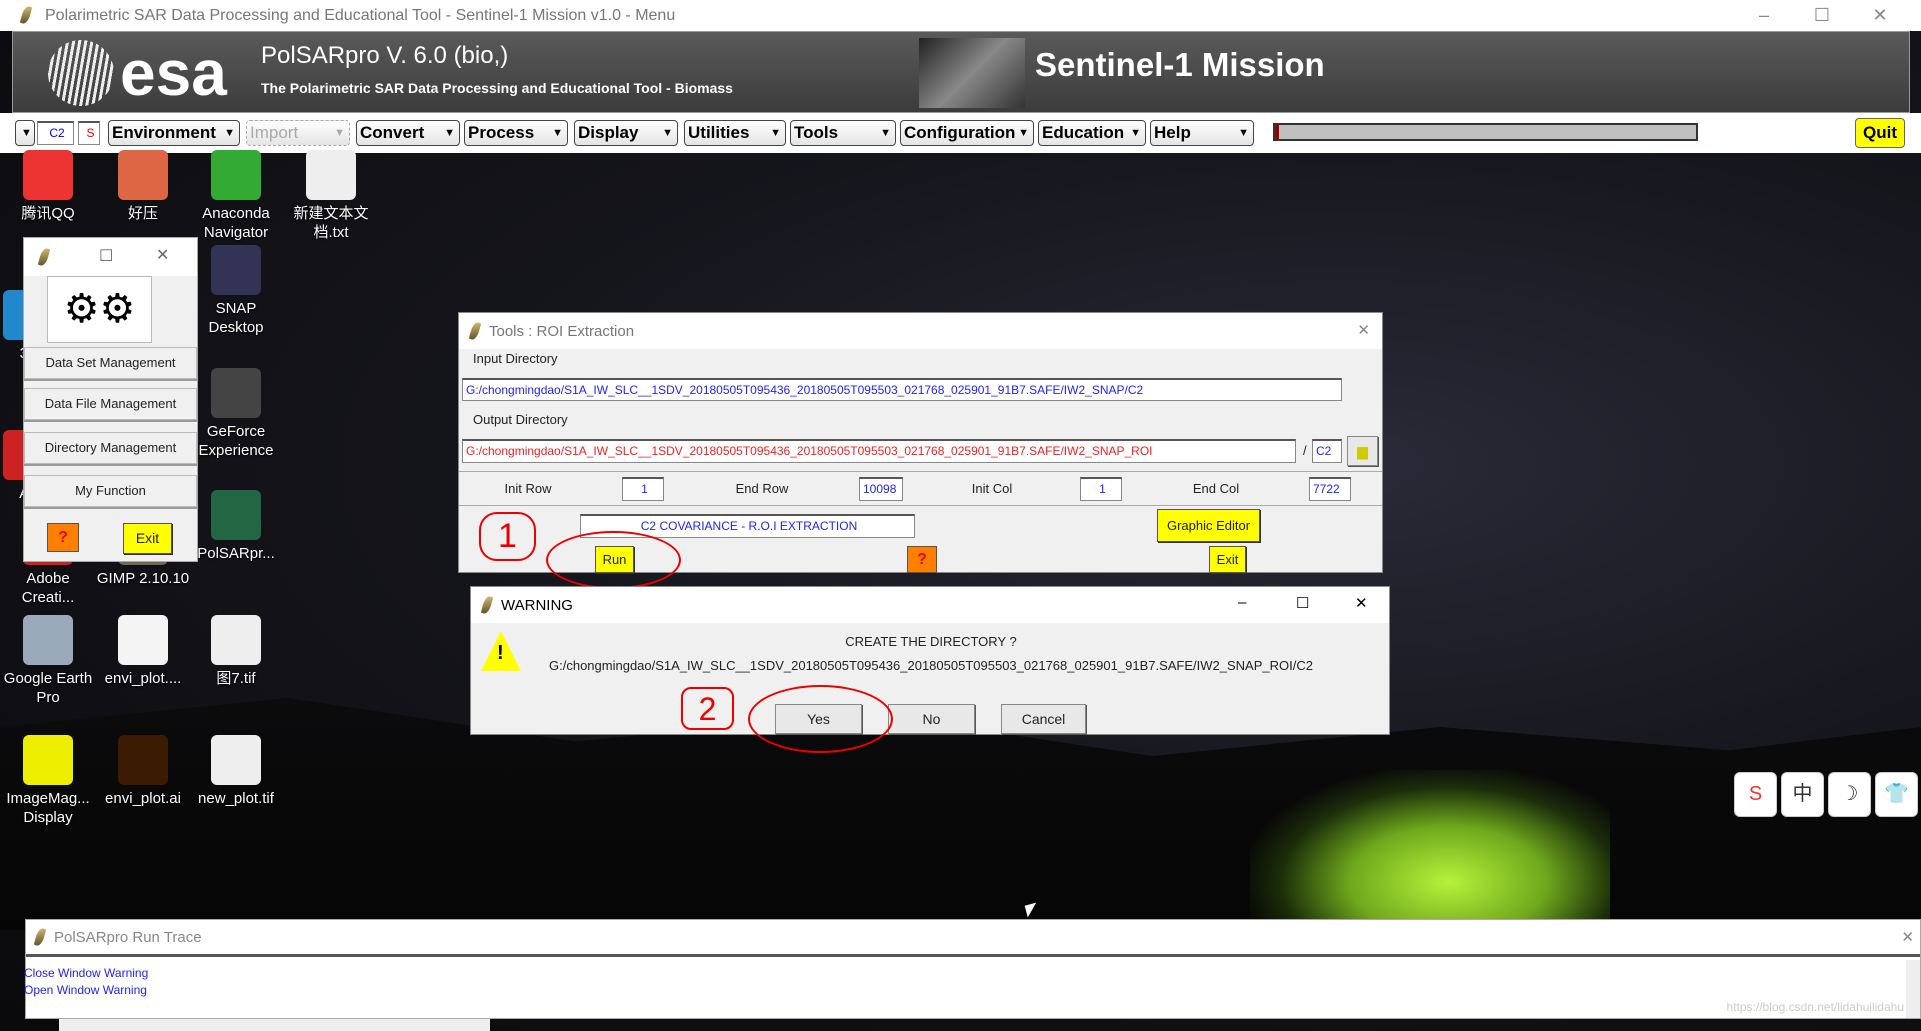 The height and width of the screenshot is (1031, 1921). What do you see at coordinates (1826, 794) in the screenshot?
I see `ime-toolbar: S 中 ☽ 👕` at bounding box center [1826, 794].